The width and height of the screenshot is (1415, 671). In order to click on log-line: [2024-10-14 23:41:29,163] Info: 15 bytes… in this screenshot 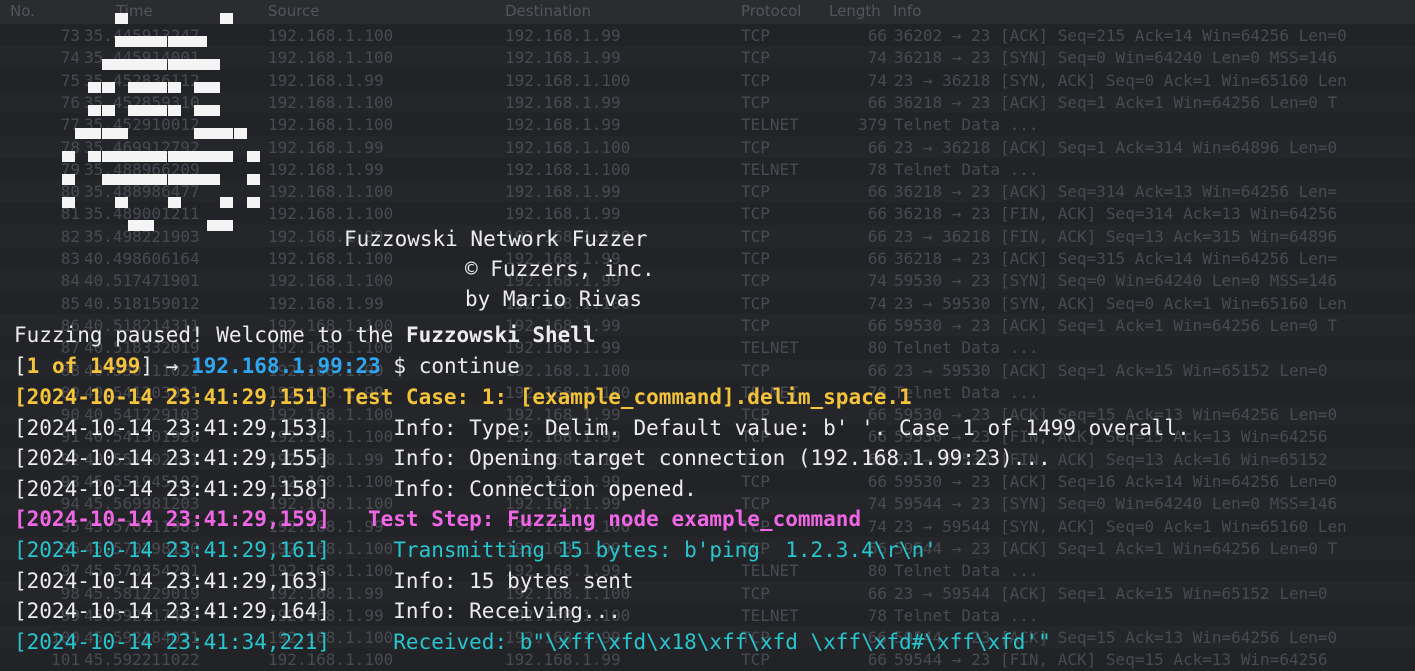, I will do `click(324, 581)`.